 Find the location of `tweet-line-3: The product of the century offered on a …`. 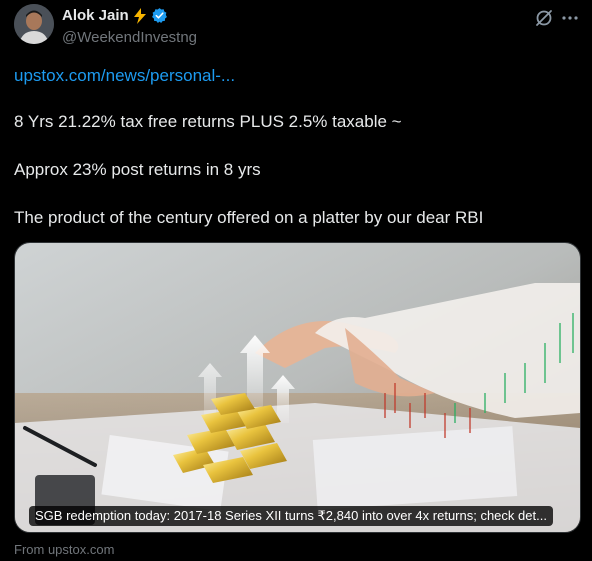

tweet-line-3: The product of the century offered on a … is located at coordinates (249, 217).